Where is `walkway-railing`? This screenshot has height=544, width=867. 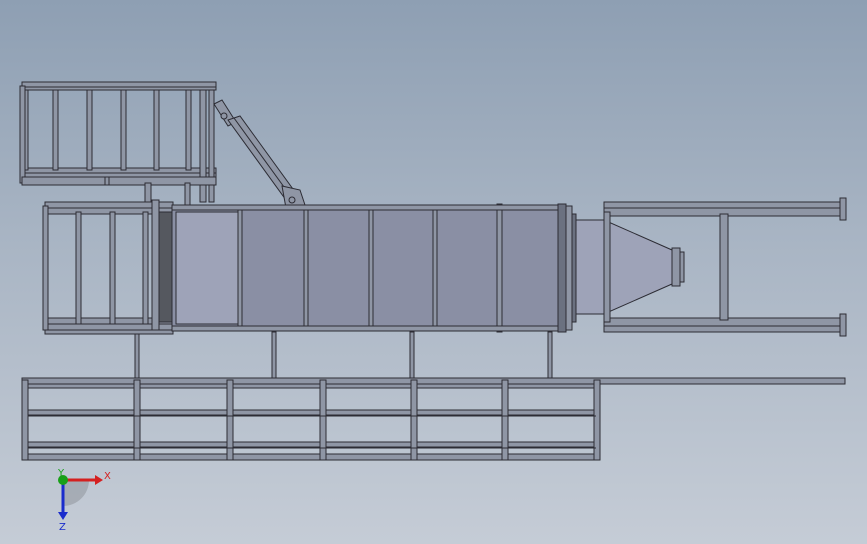 walkway-railing is located at coordinates (433, 419).